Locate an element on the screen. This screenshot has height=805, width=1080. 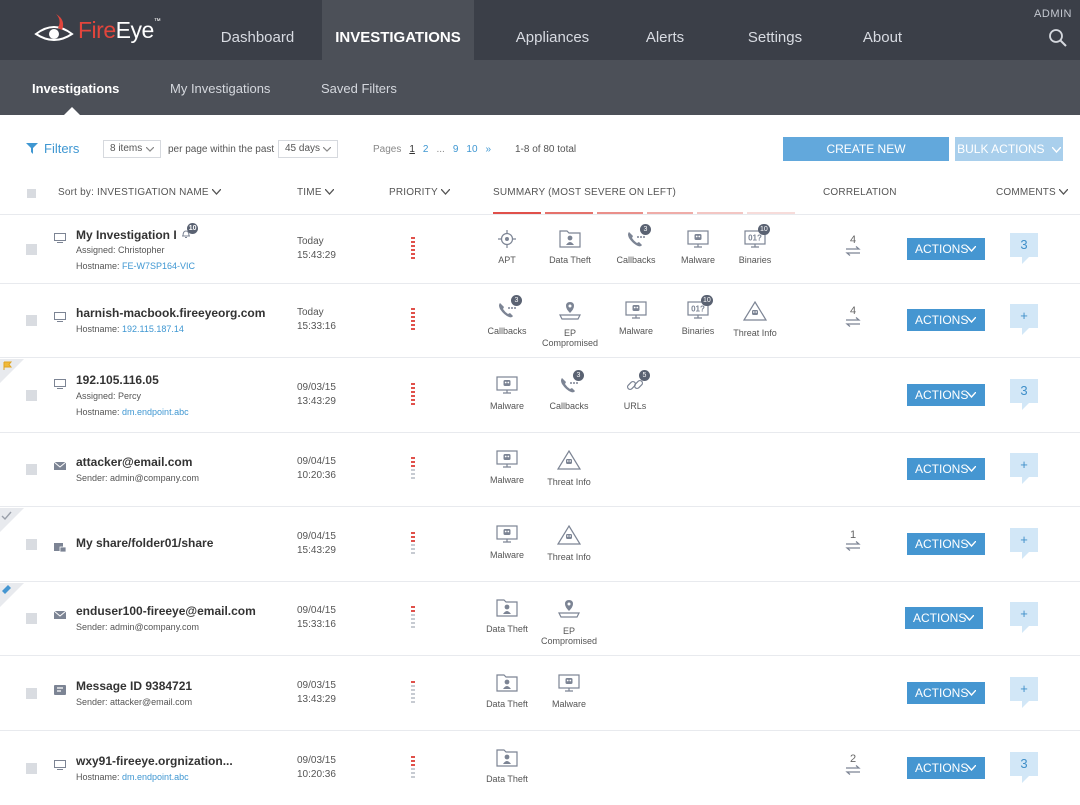
nav-appliances: Appliances is located at coordinates (552, 30).